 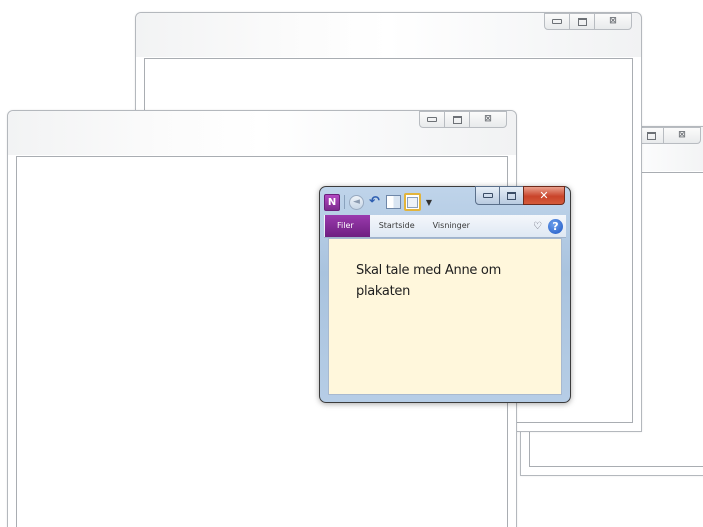 I want to click on dock-to-desktop-icon, so click(x=393, y=202).